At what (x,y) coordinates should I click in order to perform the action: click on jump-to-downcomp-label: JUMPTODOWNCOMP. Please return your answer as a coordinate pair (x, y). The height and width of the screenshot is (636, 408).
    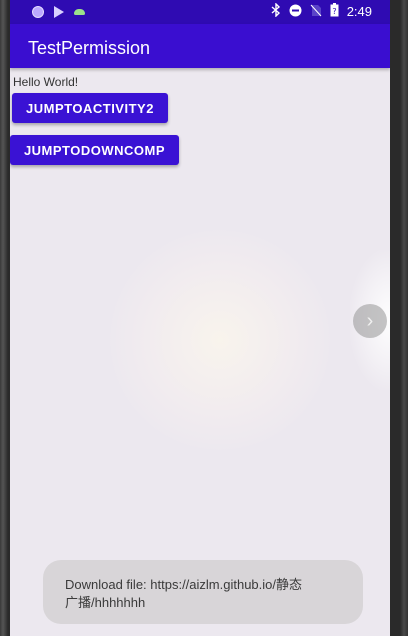
    Looking at the image, I should click on (94, 150).